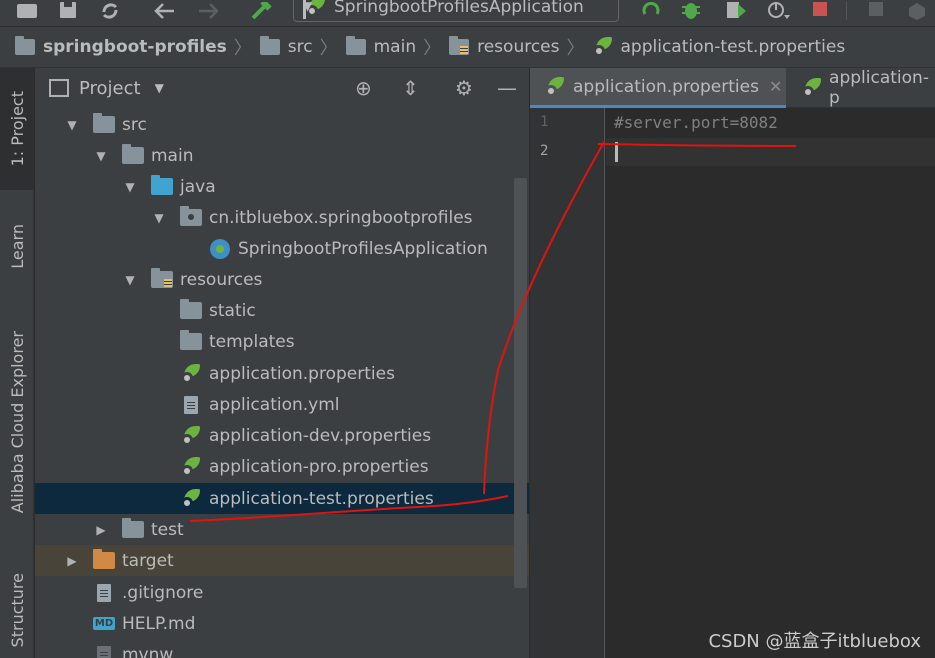 Image resolution: width=935 pixels, height=658 pixels. I want to click on source-folder-icon, so click(162, 185).